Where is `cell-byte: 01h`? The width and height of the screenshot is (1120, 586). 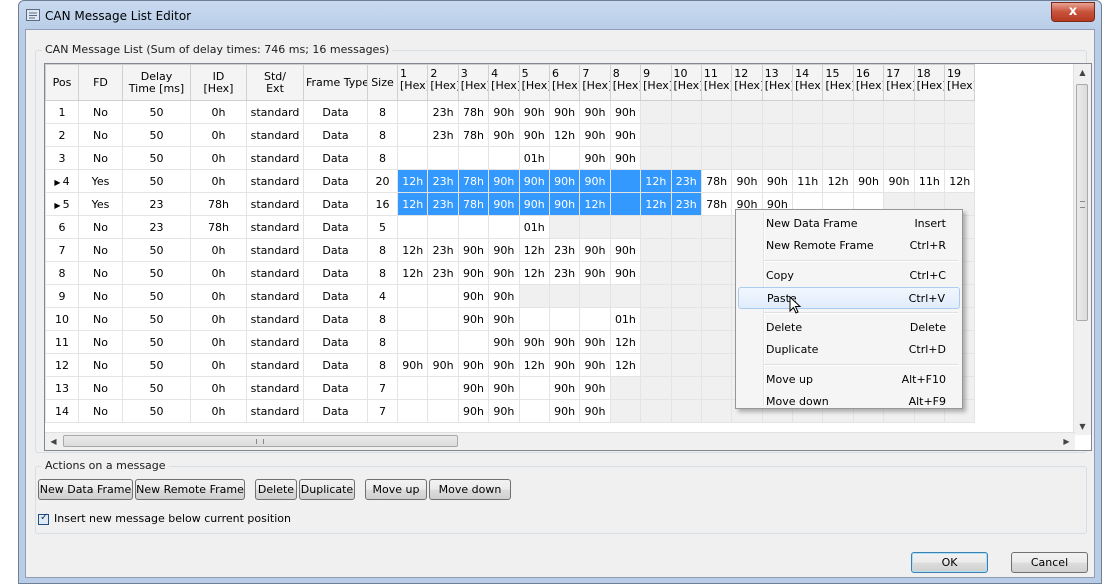
cell-byte: 01h is located at coordinates (534, 158).